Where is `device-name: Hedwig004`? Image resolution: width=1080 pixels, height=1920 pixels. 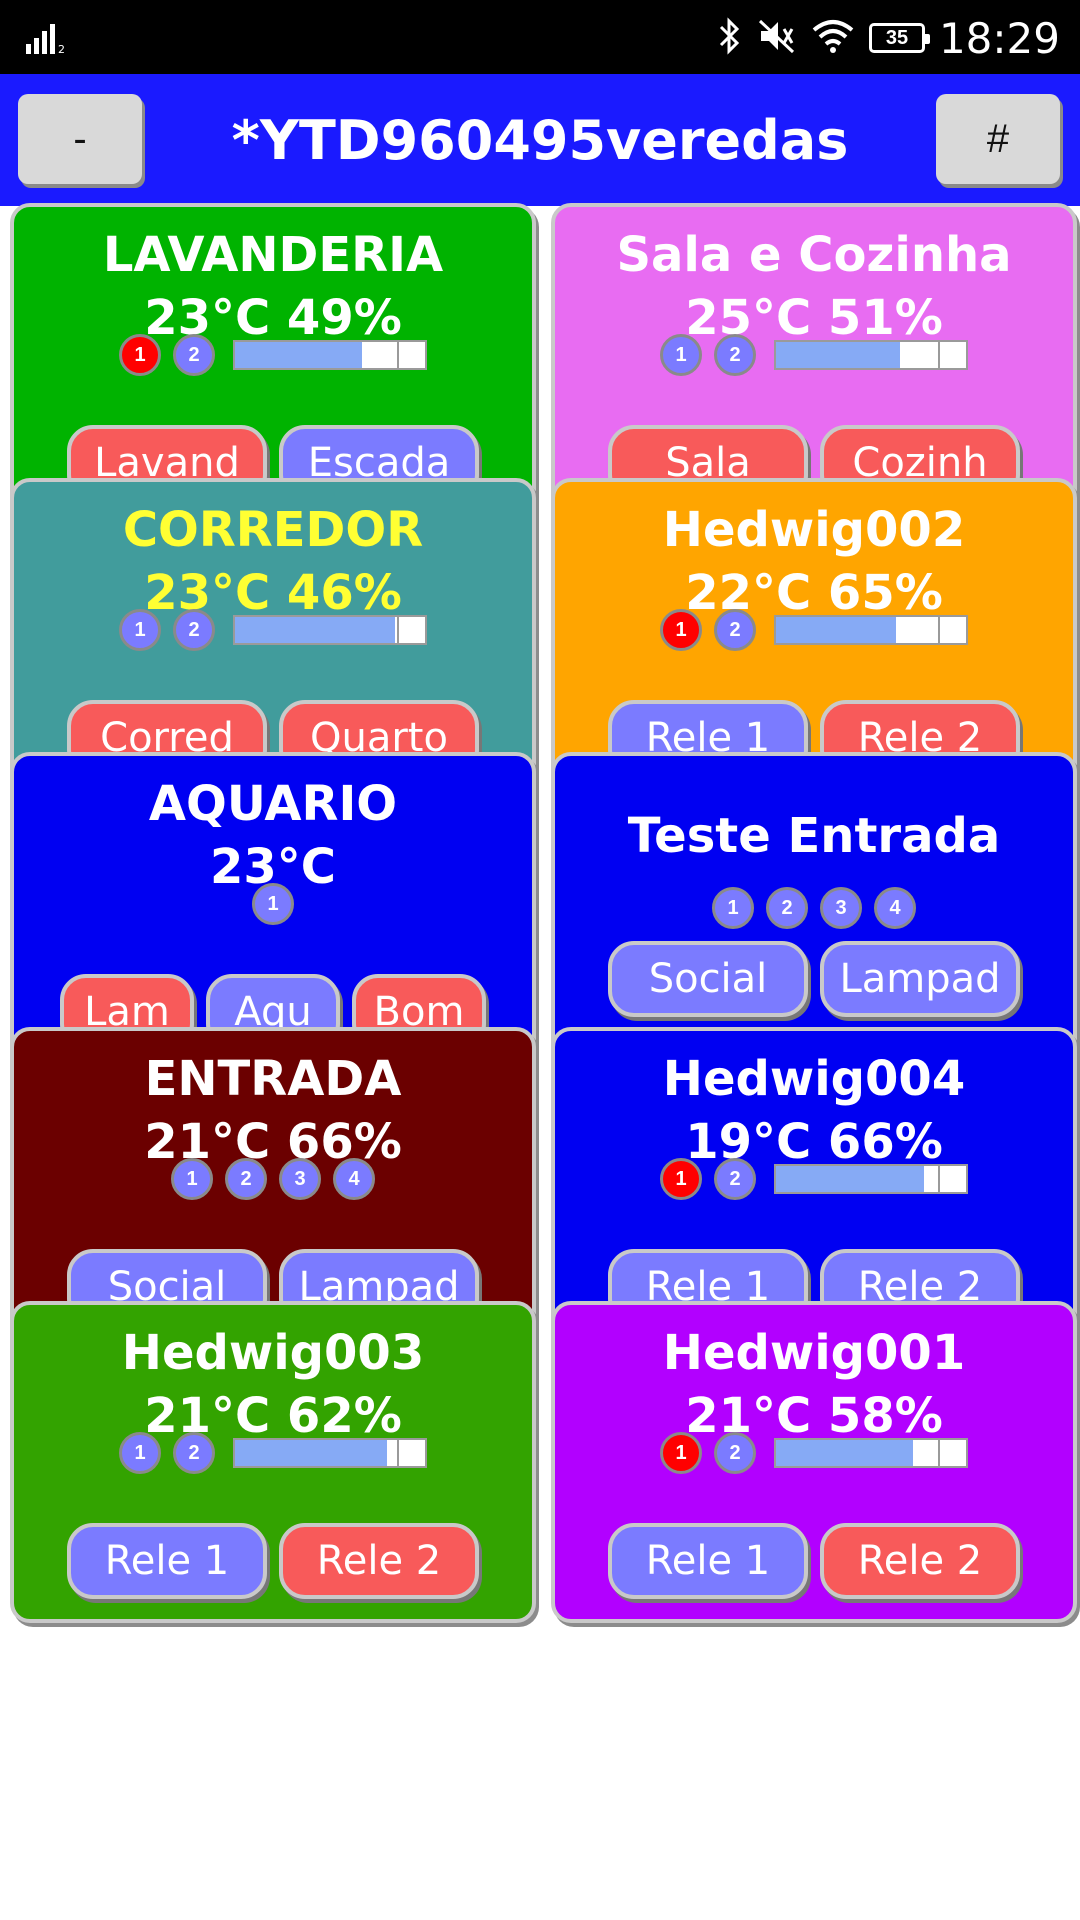 device-name: Hedwig004 is located at coordinates (814, 1079).